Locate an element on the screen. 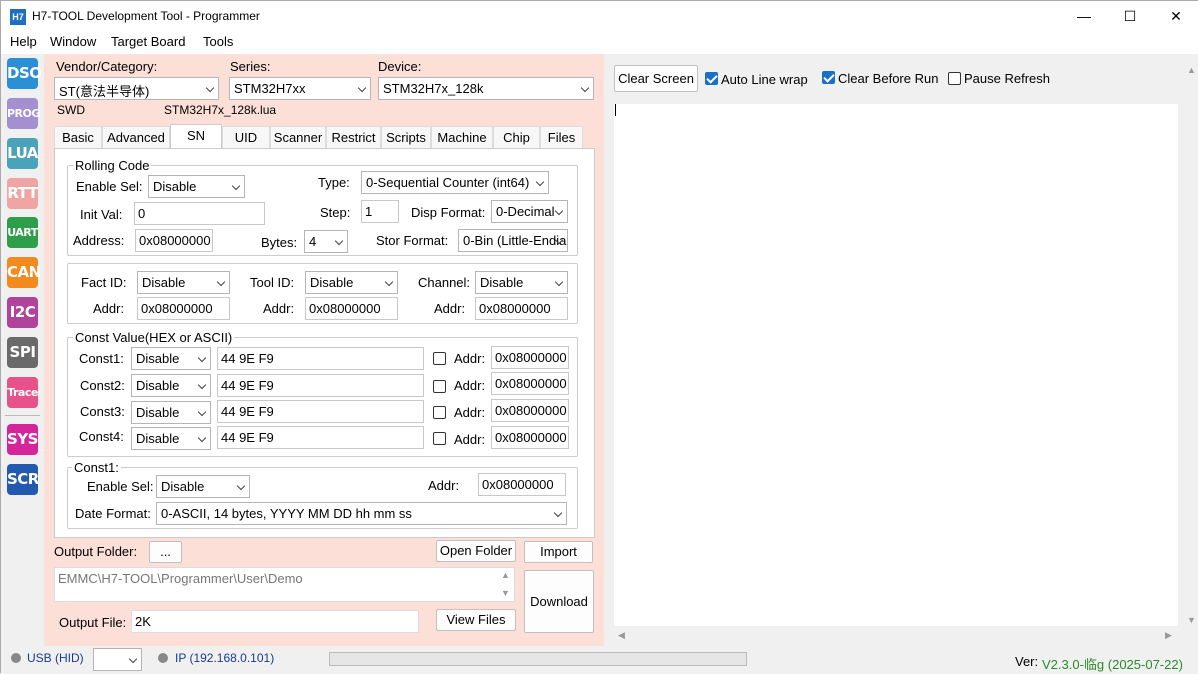  sidebar-lua-button: LUA is located at coordinates (22, 153).